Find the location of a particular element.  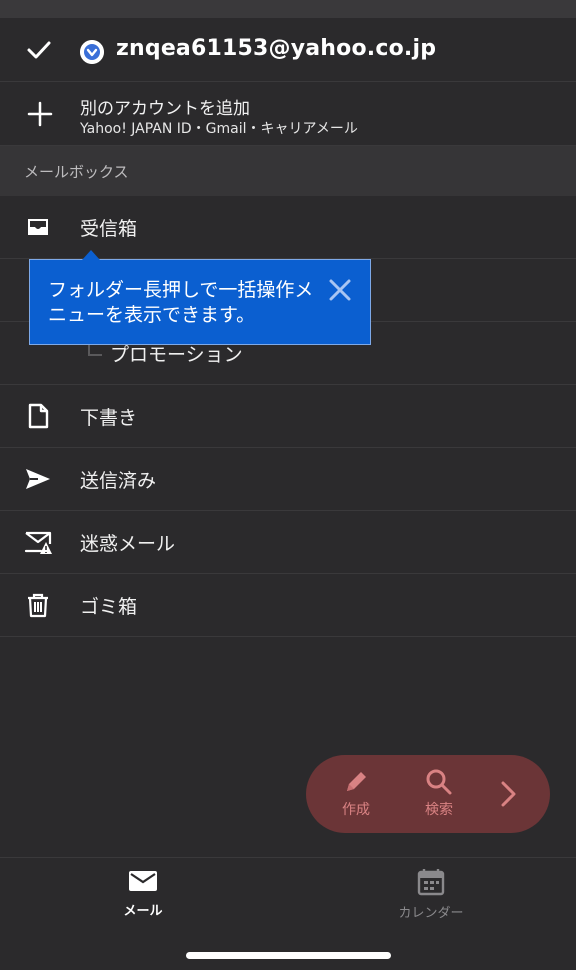

folder-drafts: 下書き is located at coordinates (288, 416).